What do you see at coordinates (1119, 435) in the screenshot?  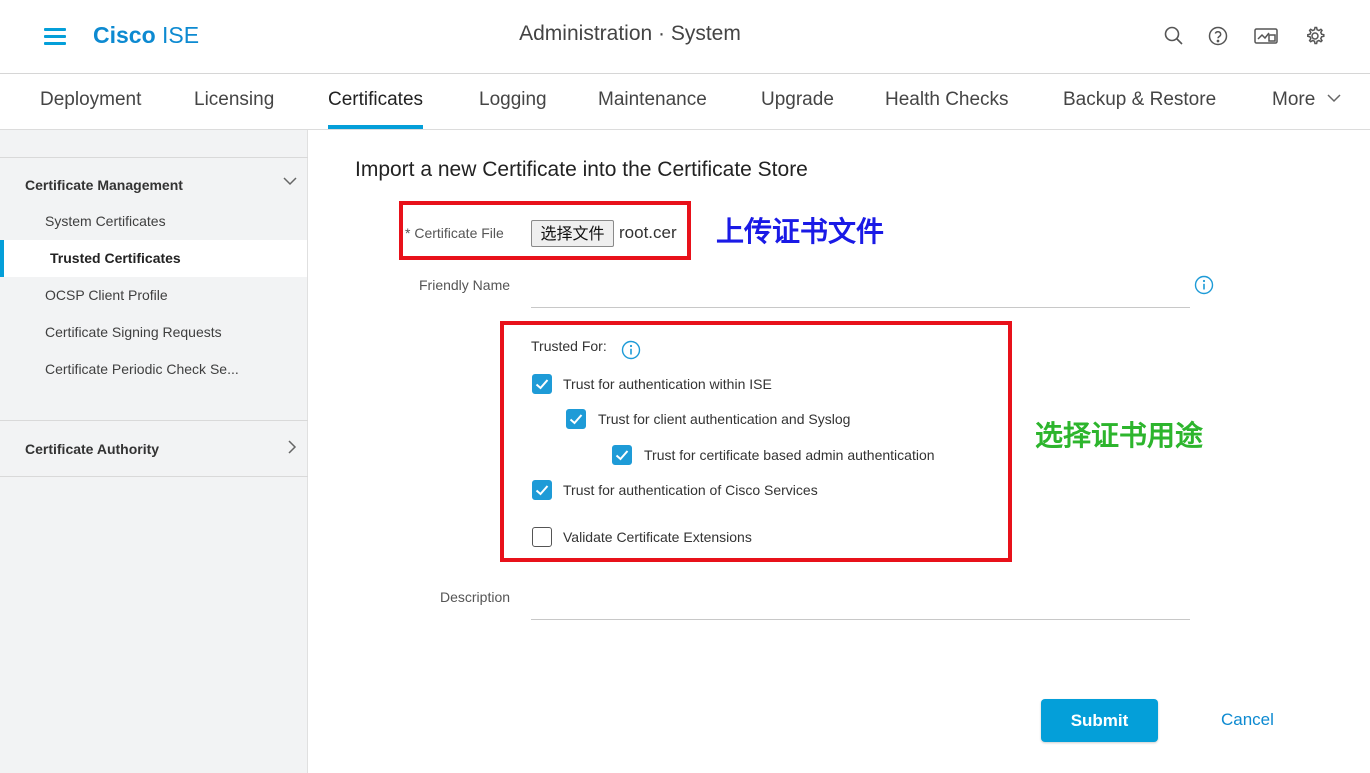 I see `annotation-purpose: 选择证书用途` at bounding box center [1119, 435].